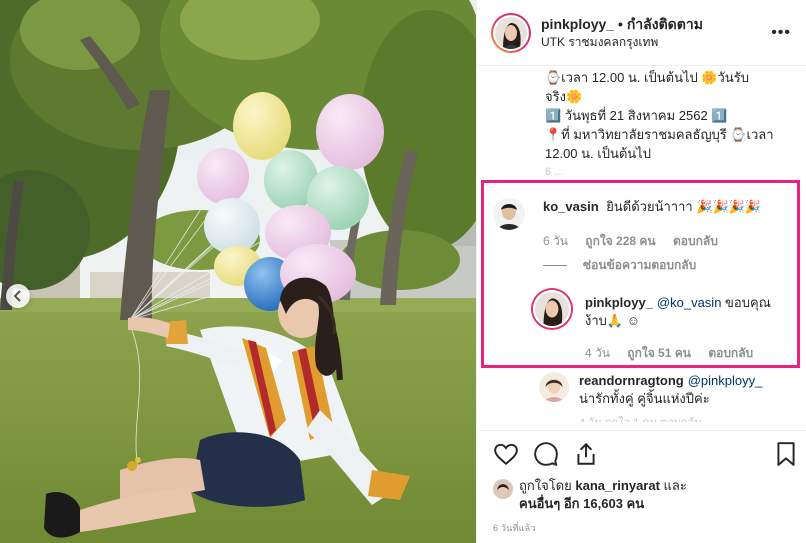 The width and height of the screenshot is (806, 543). Describe the element at coordinates (547, 485) in the screenshot. I see `likes-prefix: ถูกใจโดย` at that location.